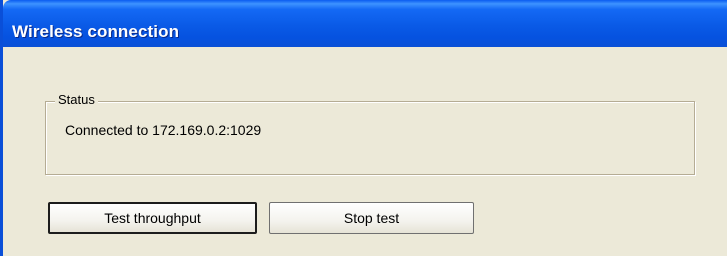 The height and width of the screenshot is (256, 727). I want to click on stop-test-button: Stop test, so click(371, 218).